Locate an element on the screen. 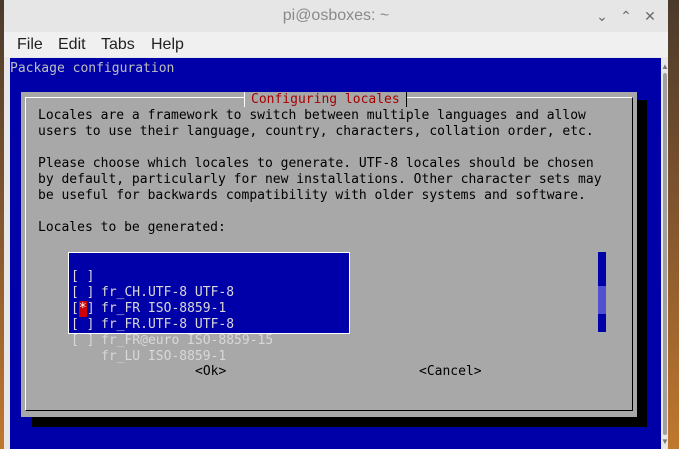  dialog-title: Configuring locales is located at coordinates (325, 99).